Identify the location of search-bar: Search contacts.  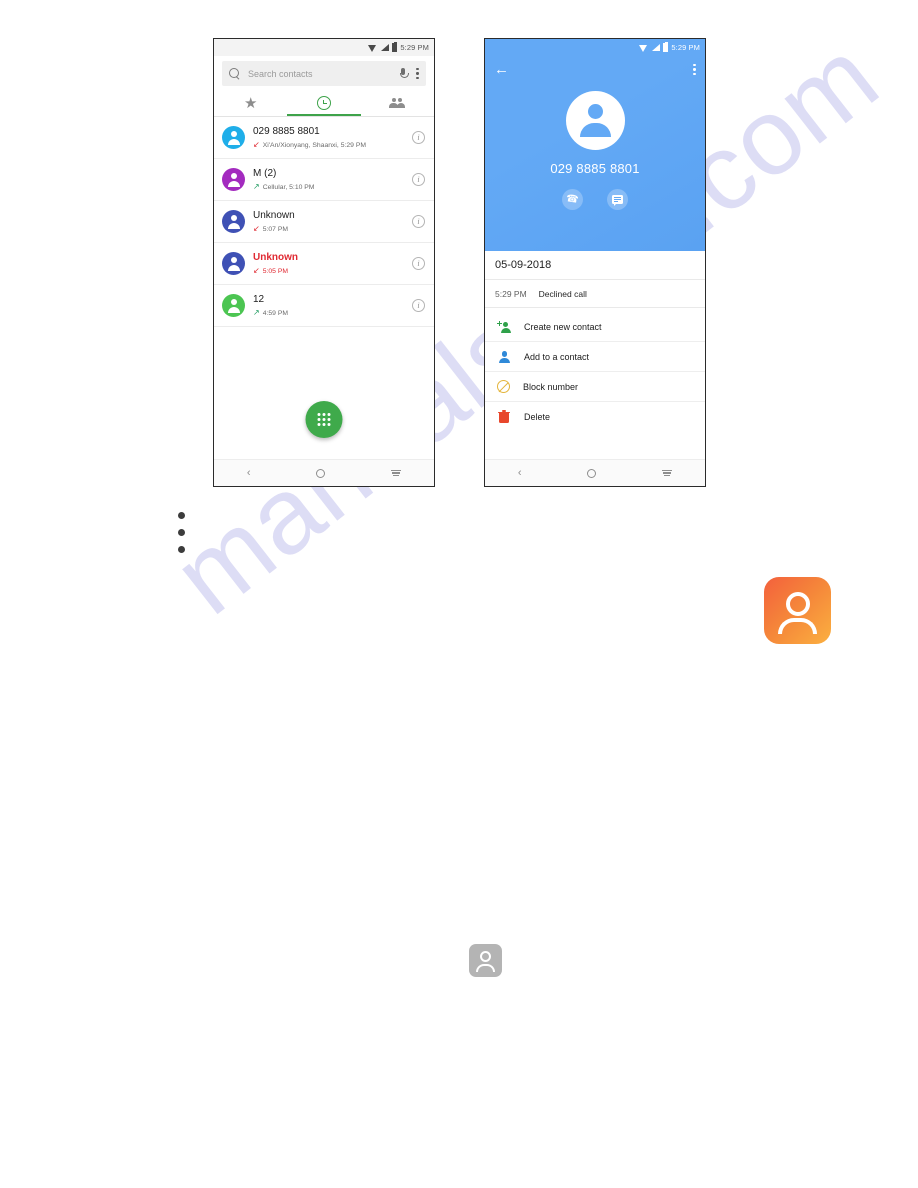
(324, 73).